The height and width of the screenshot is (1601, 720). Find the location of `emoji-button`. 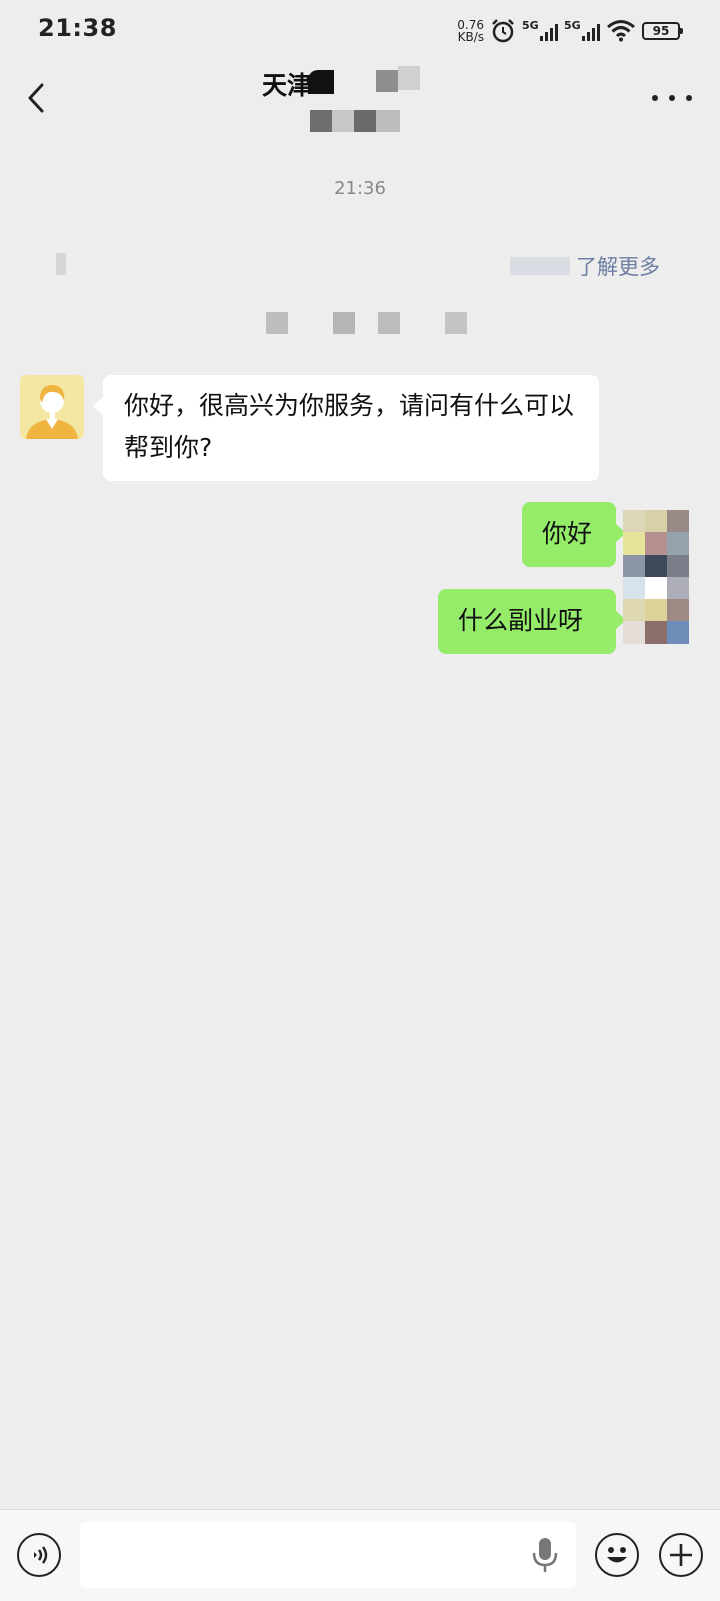

emoji-button is located at coordinates (617, 1555).